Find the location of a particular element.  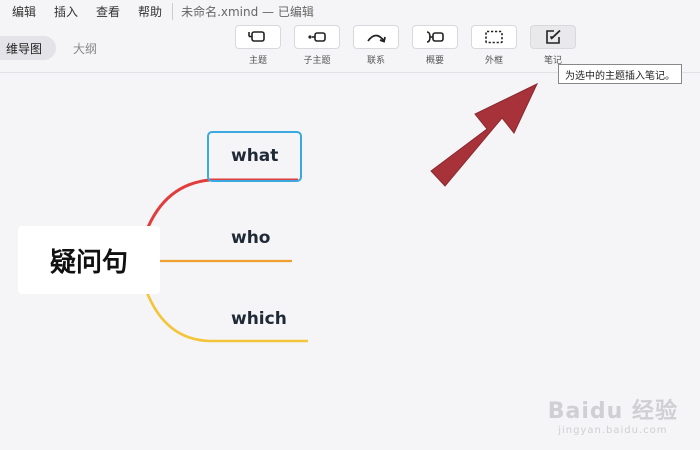

subtopic-what: what is located at coordinates (254, 156).